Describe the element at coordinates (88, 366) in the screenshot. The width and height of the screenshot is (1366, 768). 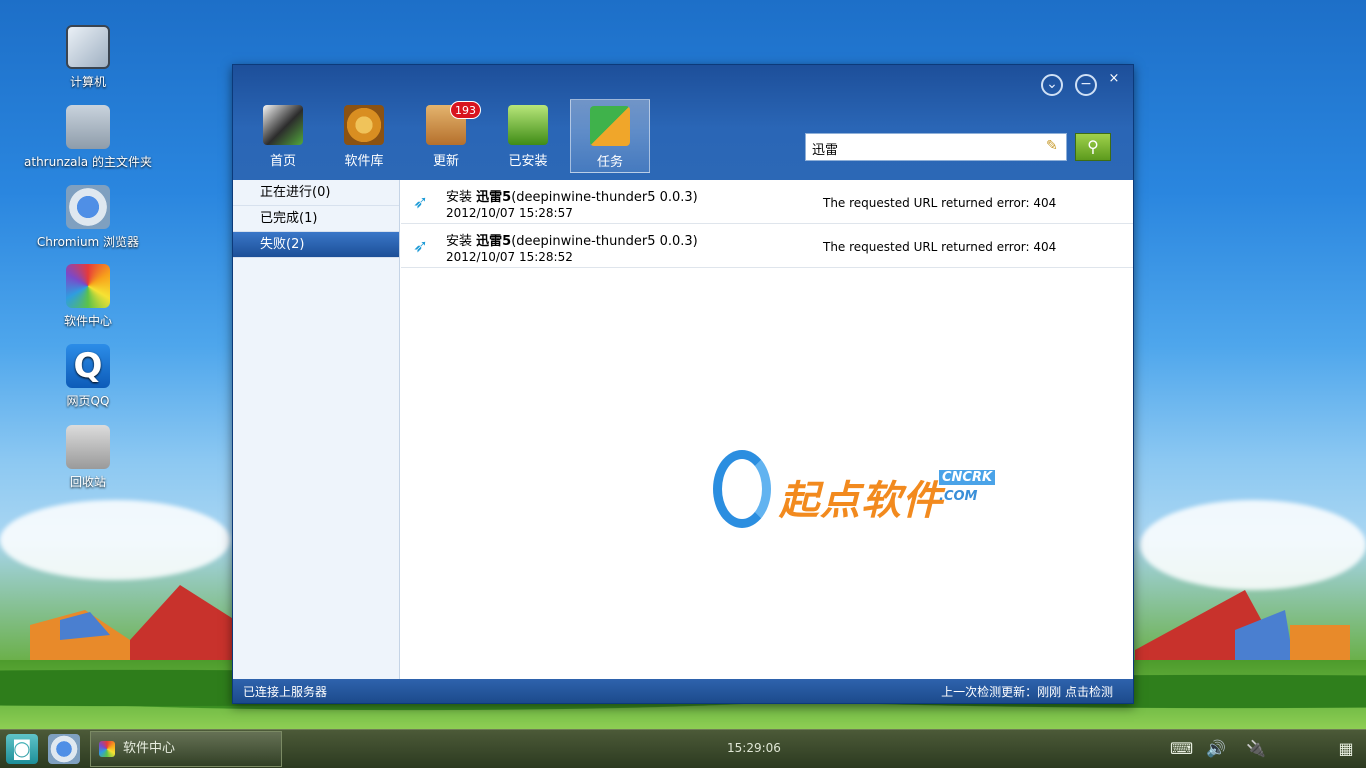
I see `qq-icon: Q` at that location.